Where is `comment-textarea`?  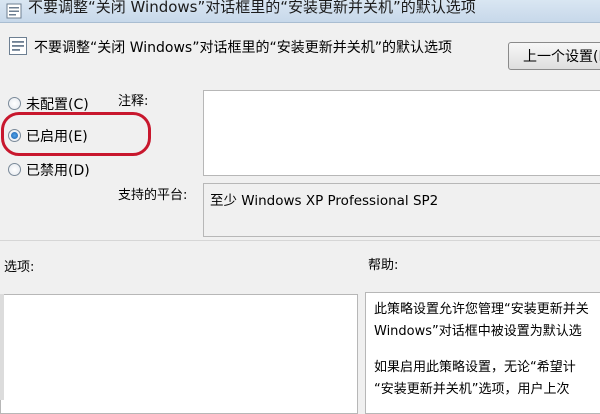 comment-textarea is located at coordinates (401, 133).